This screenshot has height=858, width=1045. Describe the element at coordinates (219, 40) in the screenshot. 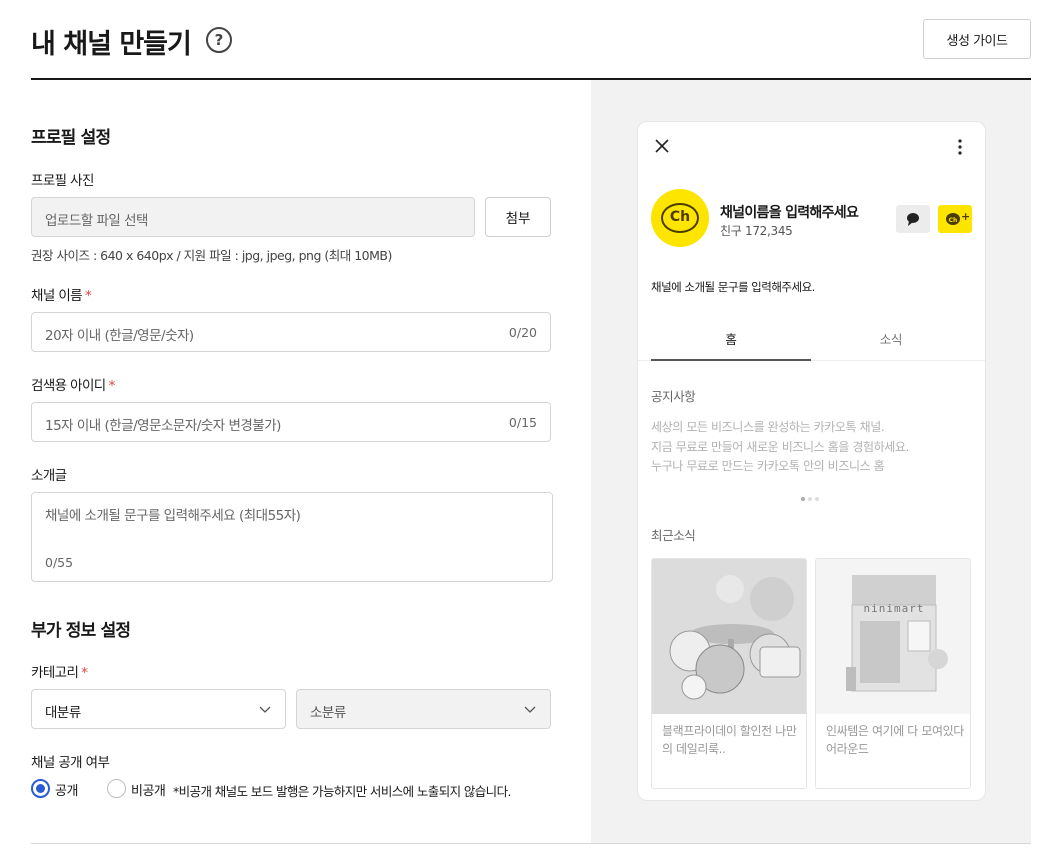

I see `help-icon: ?` at that location.